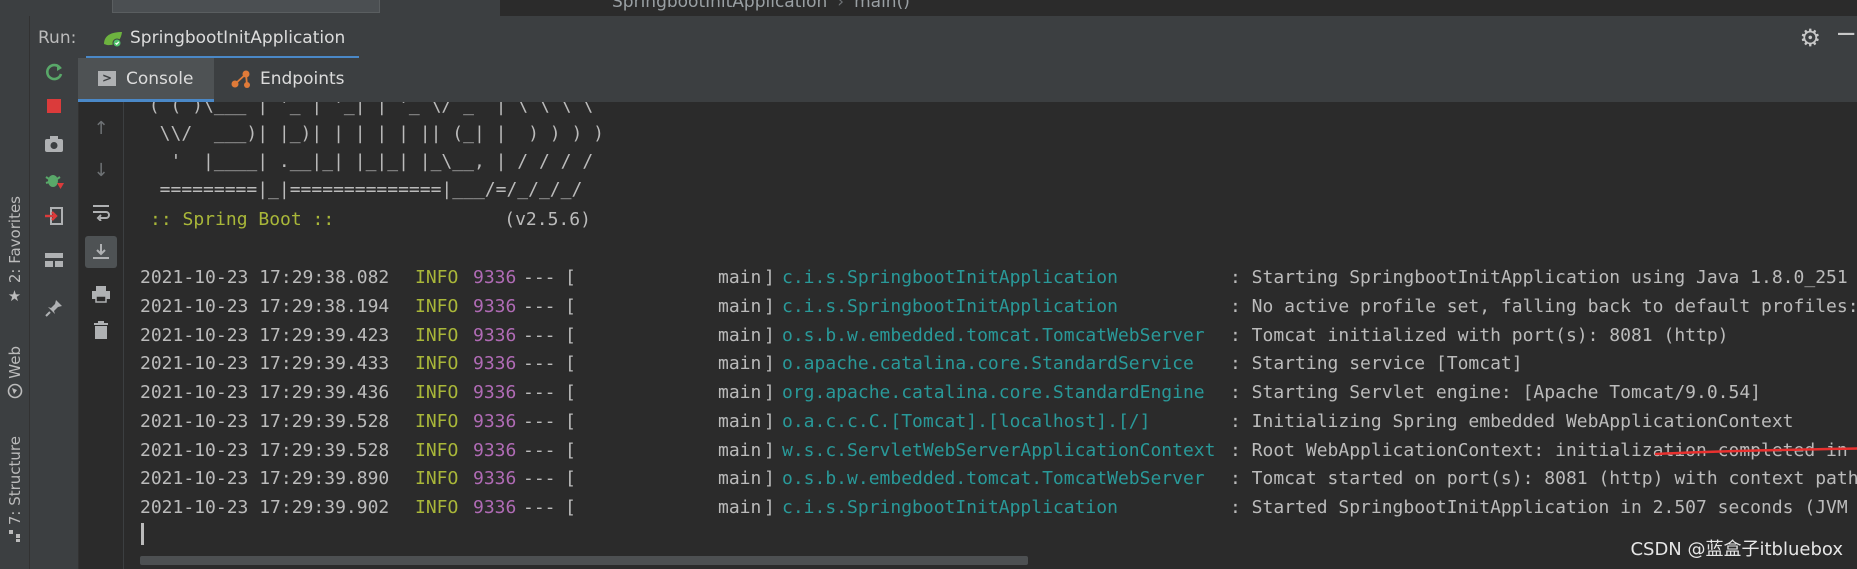 The image size is (1857, 569). Describe the element at coordinates (928, 8) in the screenshot. I see `editor-breadcrumb-strip: SpringbootInitApplication › main()` at that location.